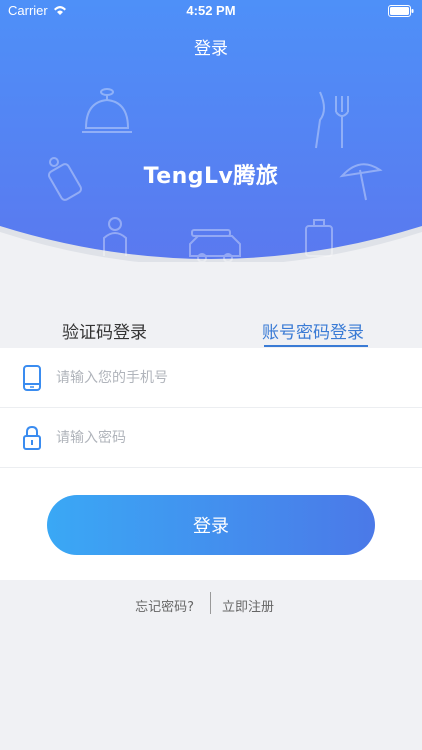 The image size is (422, 750). I want to click on forgot-password-link: 忘记密码?, so click(164, 605).